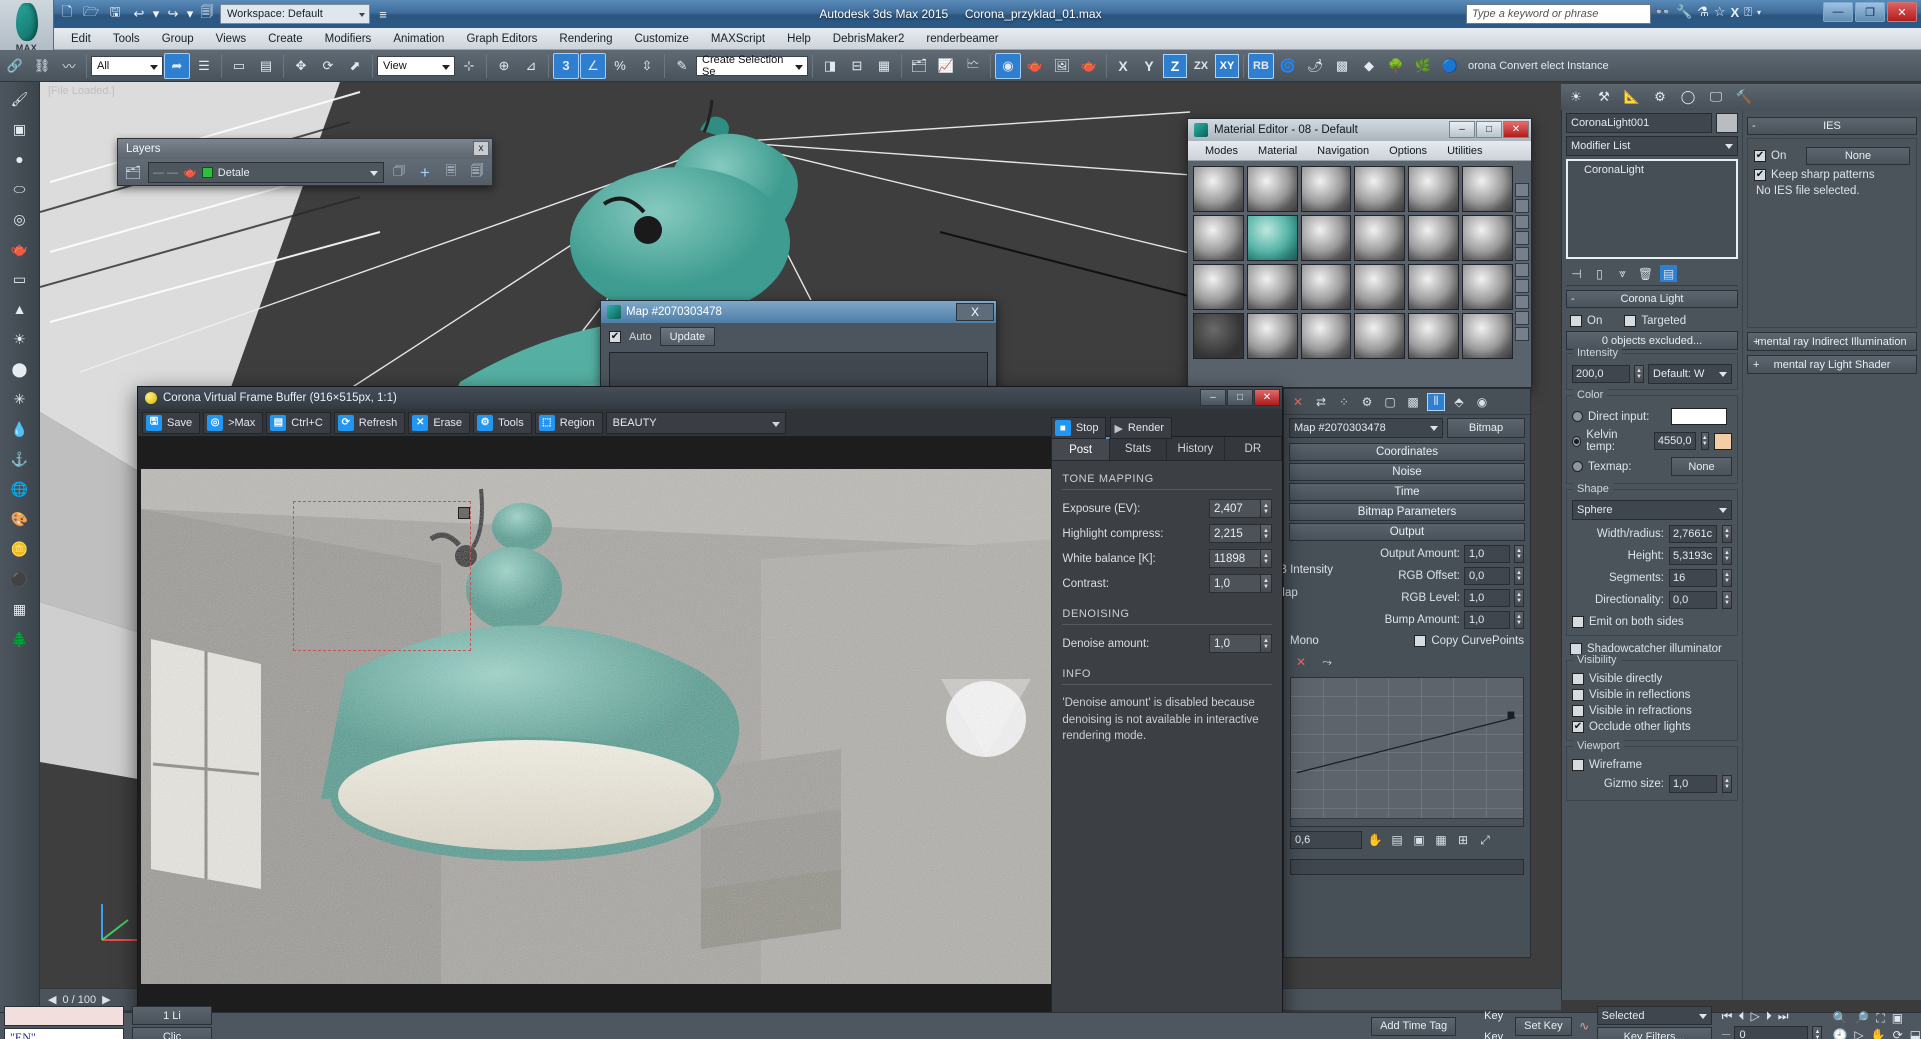 This screenshot has height=1039, width=1921. Describe the element at coordinates (1652, 170) in the screenshot. I see `modifier-stack-item: CoronaLight` at that location.